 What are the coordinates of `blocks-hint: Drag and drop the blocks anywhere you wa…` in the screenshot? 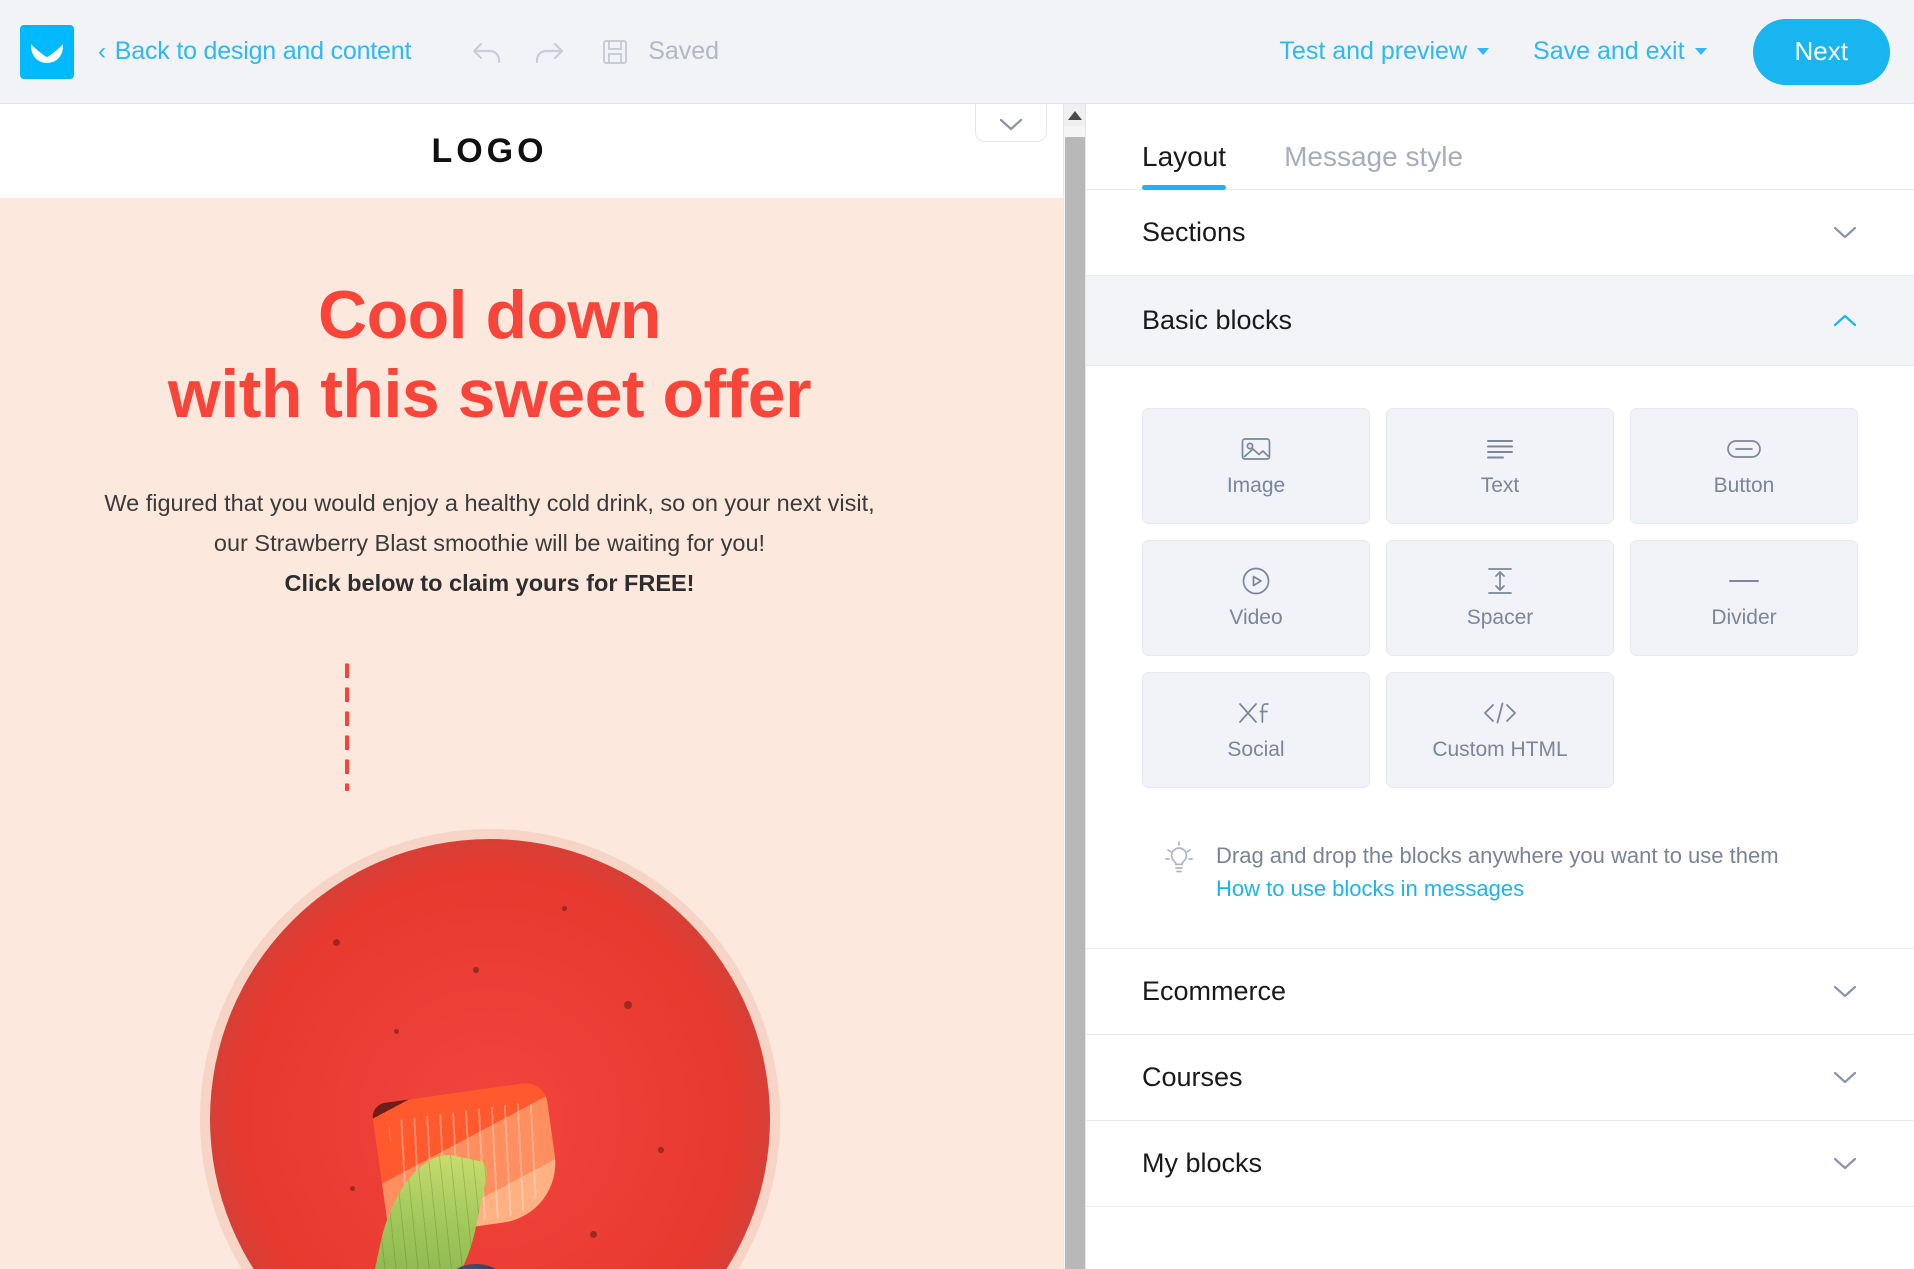 It's located at (1500, 868).